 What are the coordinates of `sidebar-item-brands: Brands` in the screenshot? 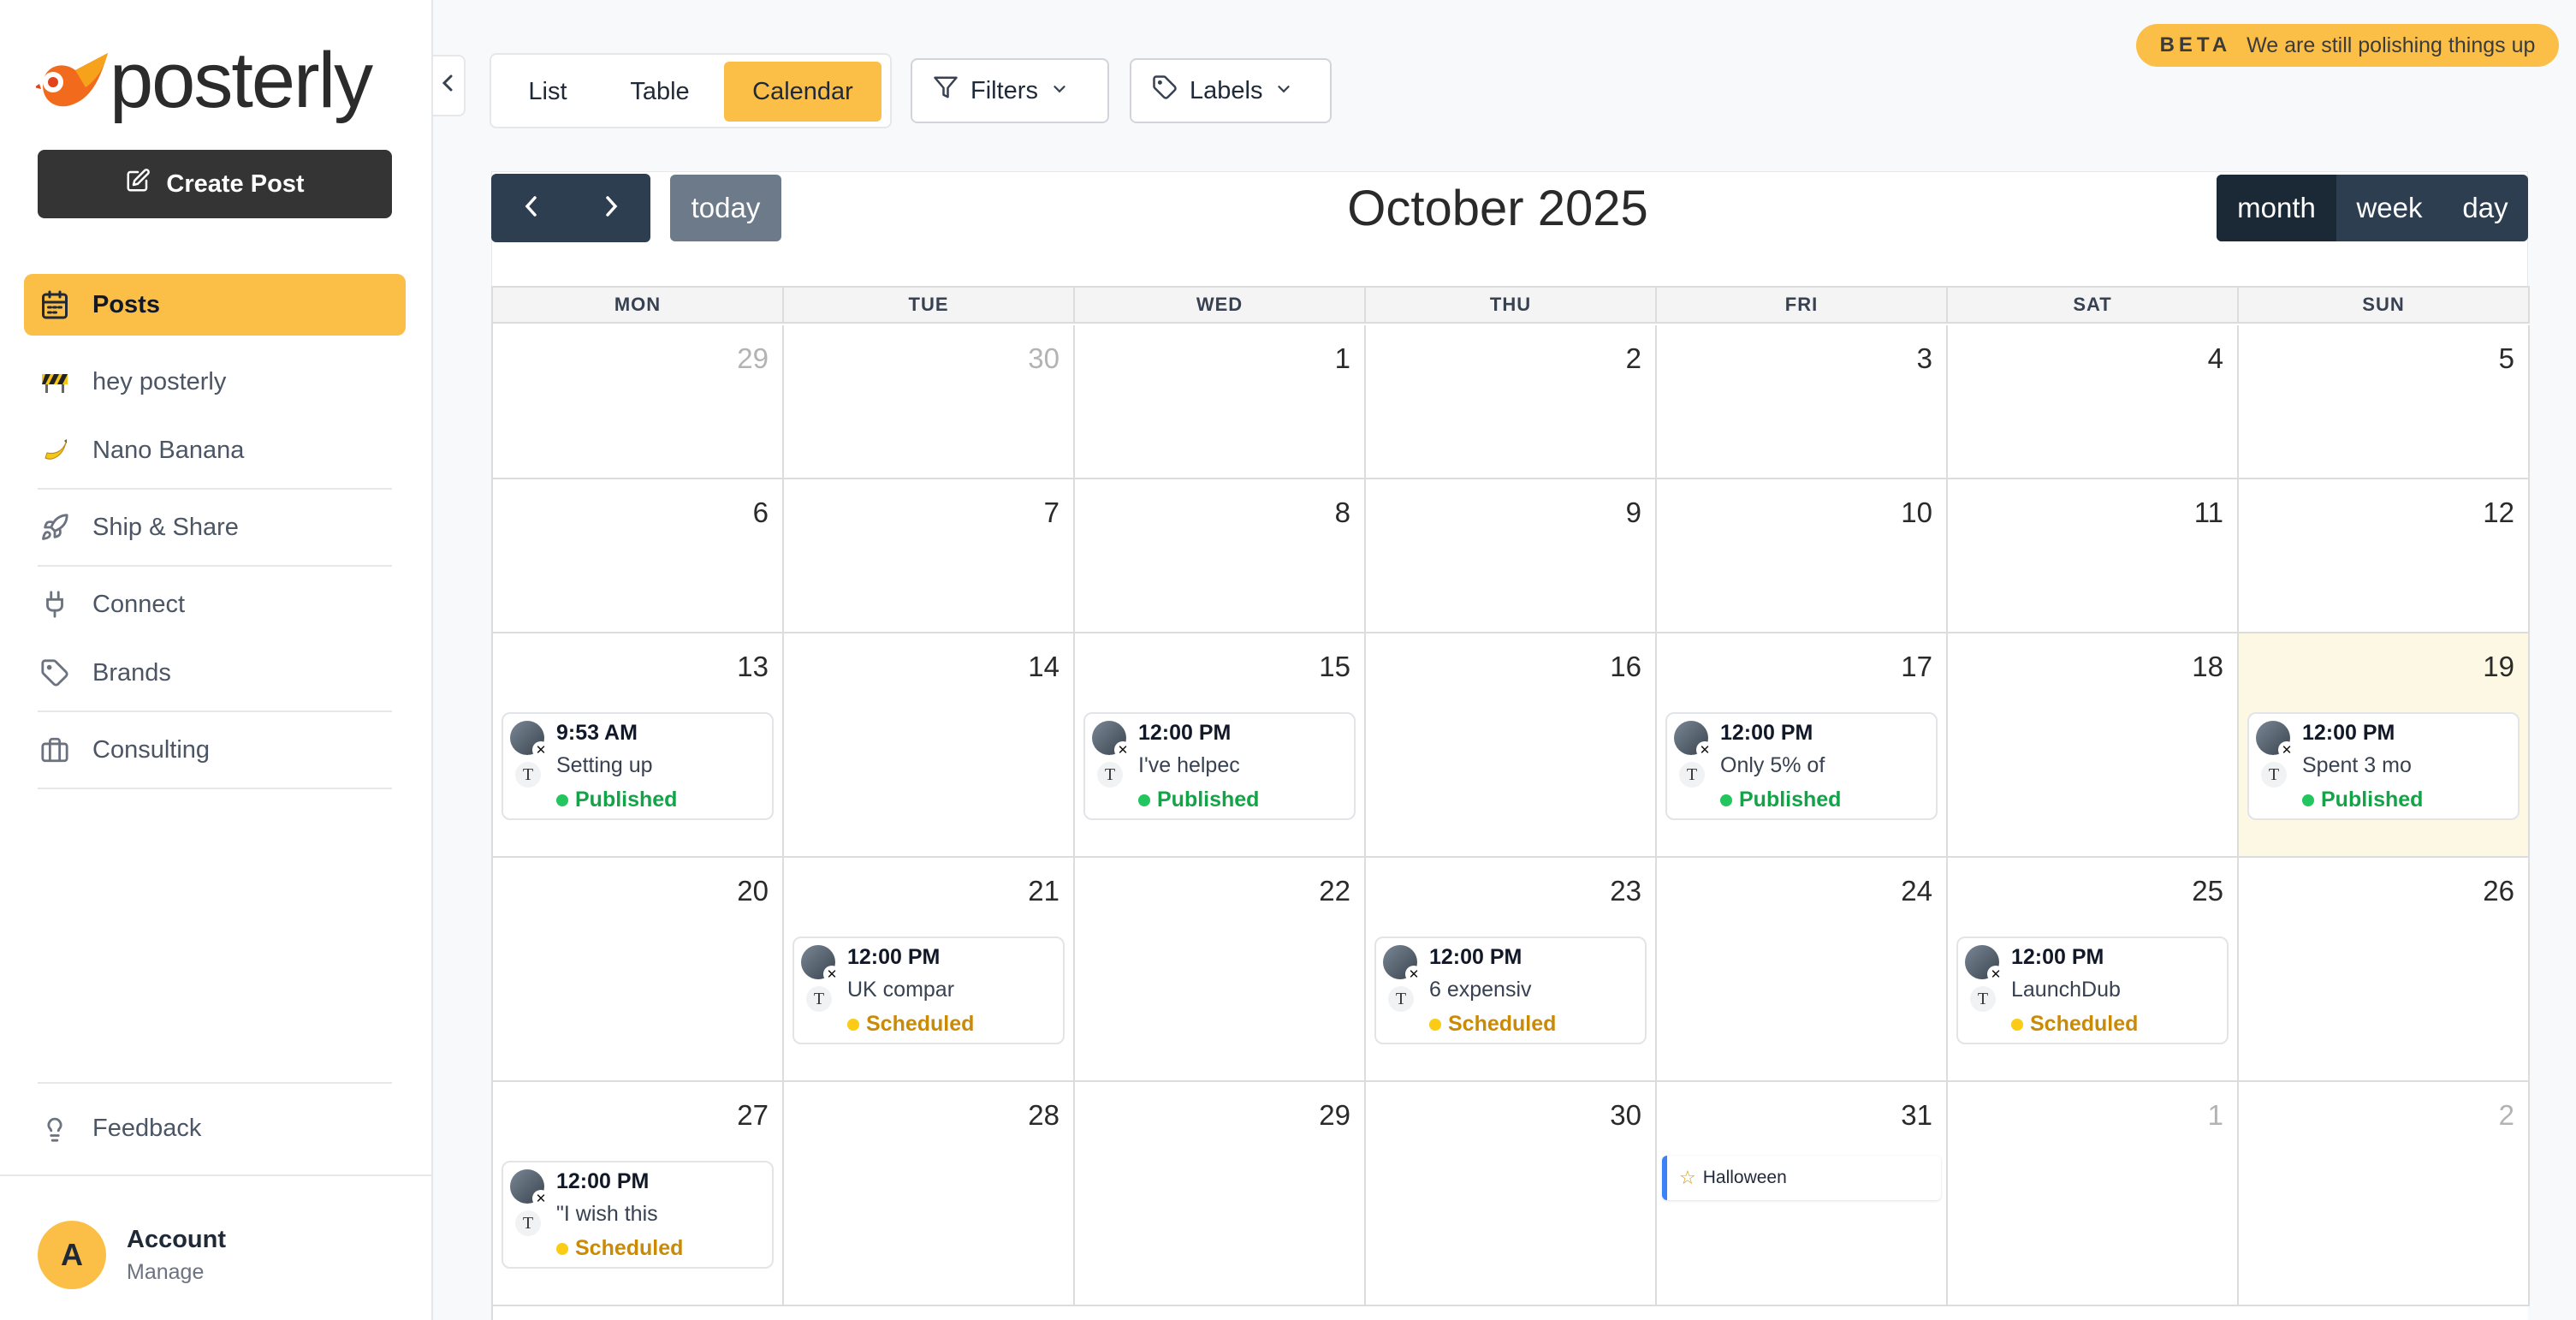 It's located at (215, 673).